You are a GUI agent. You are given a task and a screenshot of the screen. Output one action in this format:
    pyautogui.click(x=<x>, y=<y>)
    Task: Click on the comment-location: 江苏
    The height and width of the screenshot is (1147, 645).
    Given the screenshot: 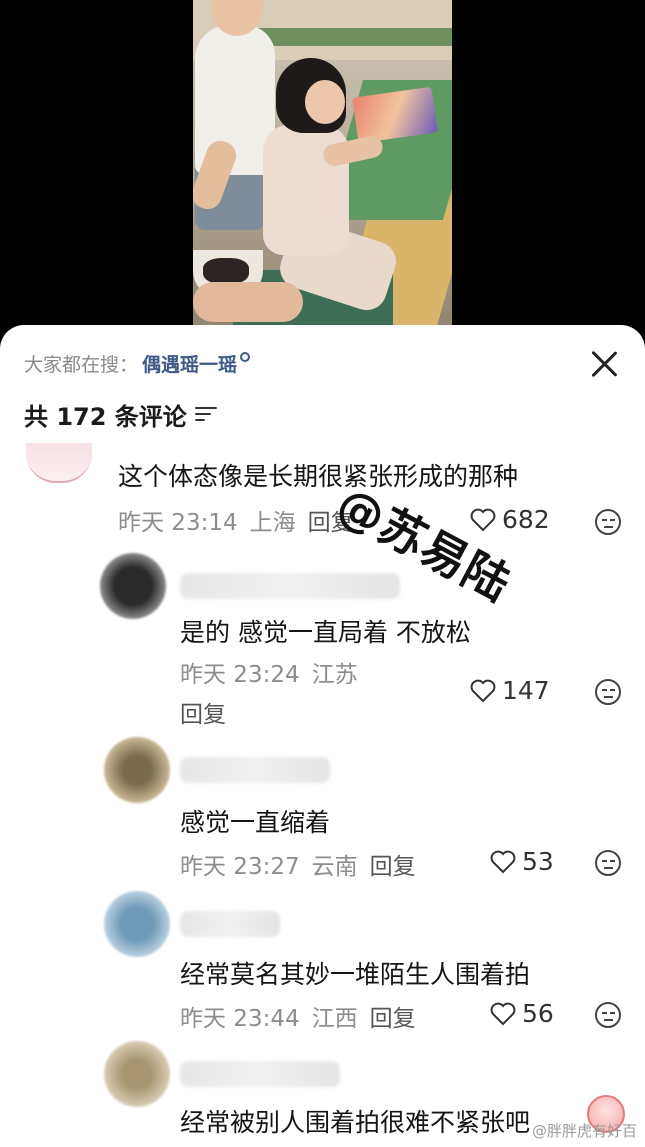 What is the action you would take?
    pyautogui.click(x=334, y=675)
    